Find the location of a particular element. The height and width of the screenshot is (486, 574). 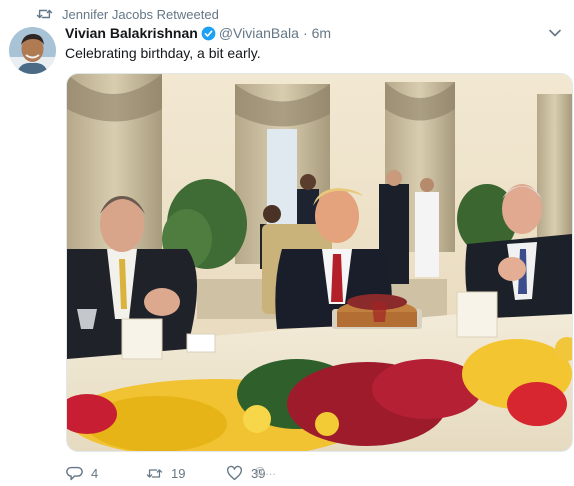

retweet-notice: Jennifer Jacobs Retweeted is located at coordinates (127, 14).